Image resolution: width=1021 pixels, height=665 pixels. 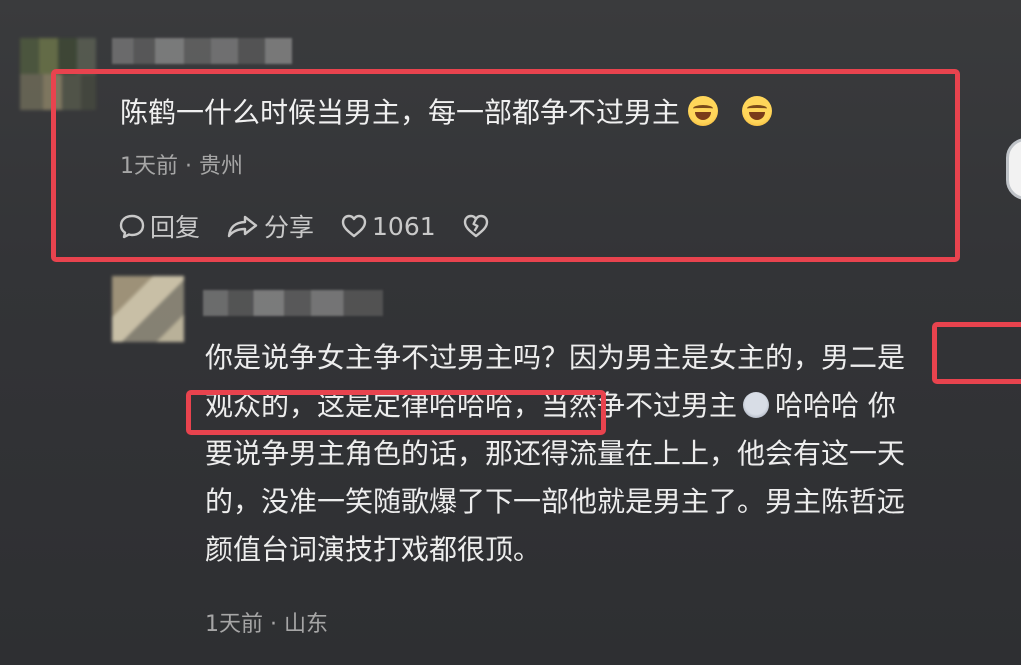 I want to click on reply-line: 的，没准一笑随歌爆了下一部他就是男主了。男主陈哲远, so click(x=555, y=501).